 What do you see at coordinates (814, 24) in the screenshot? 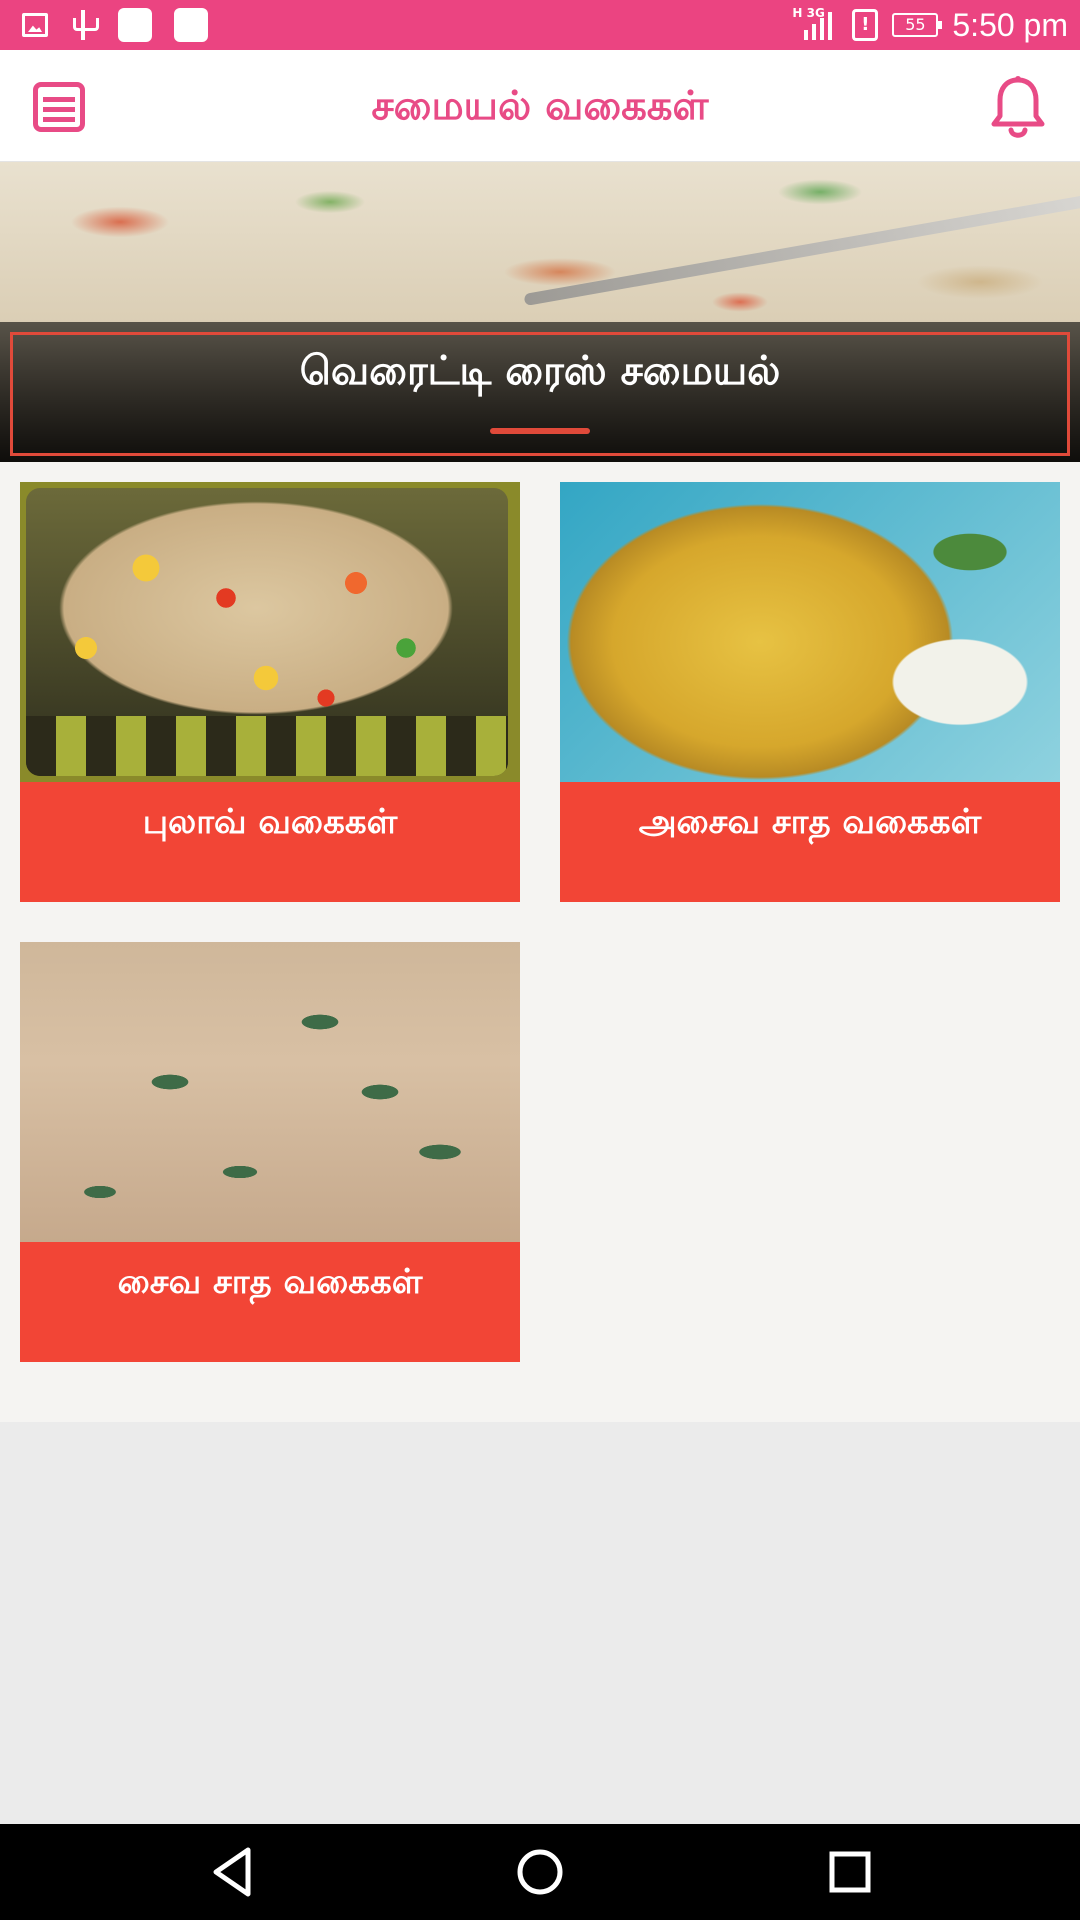
I see `signal-icon: H 3G` at bounding box center [814, 24].